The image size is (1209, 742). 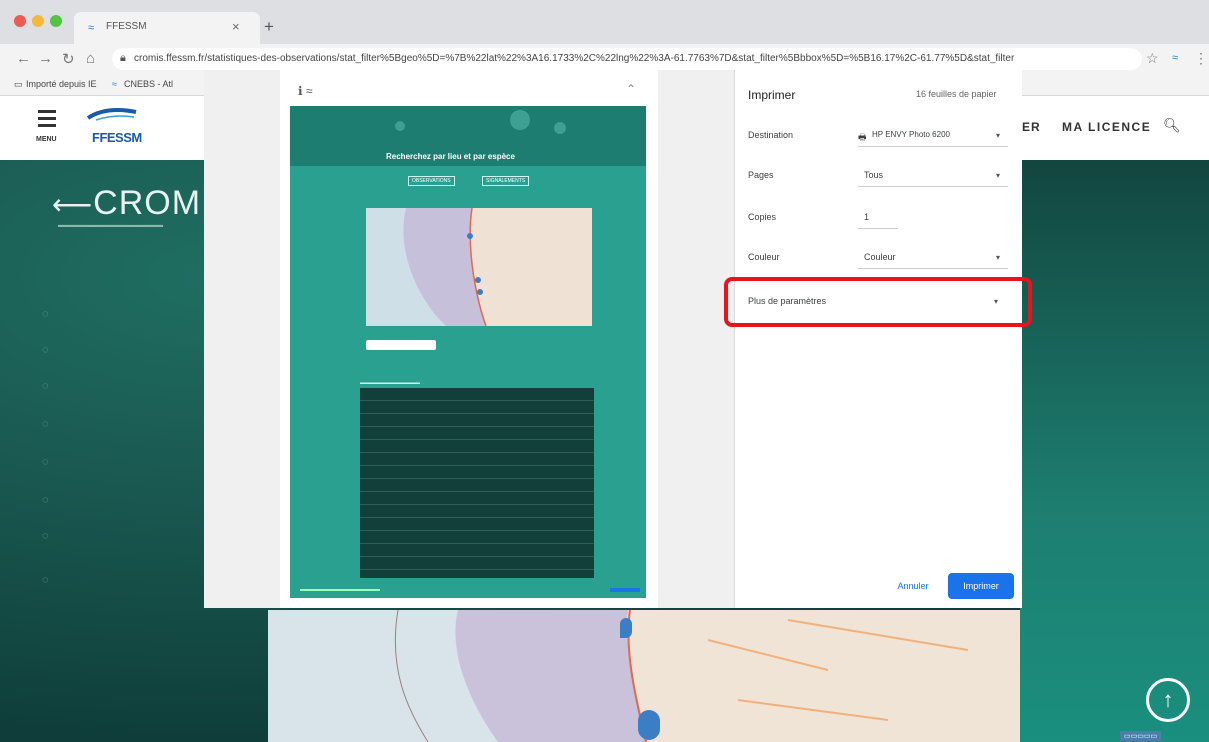 I want to click on preview-select, so click(x=401, y=345).